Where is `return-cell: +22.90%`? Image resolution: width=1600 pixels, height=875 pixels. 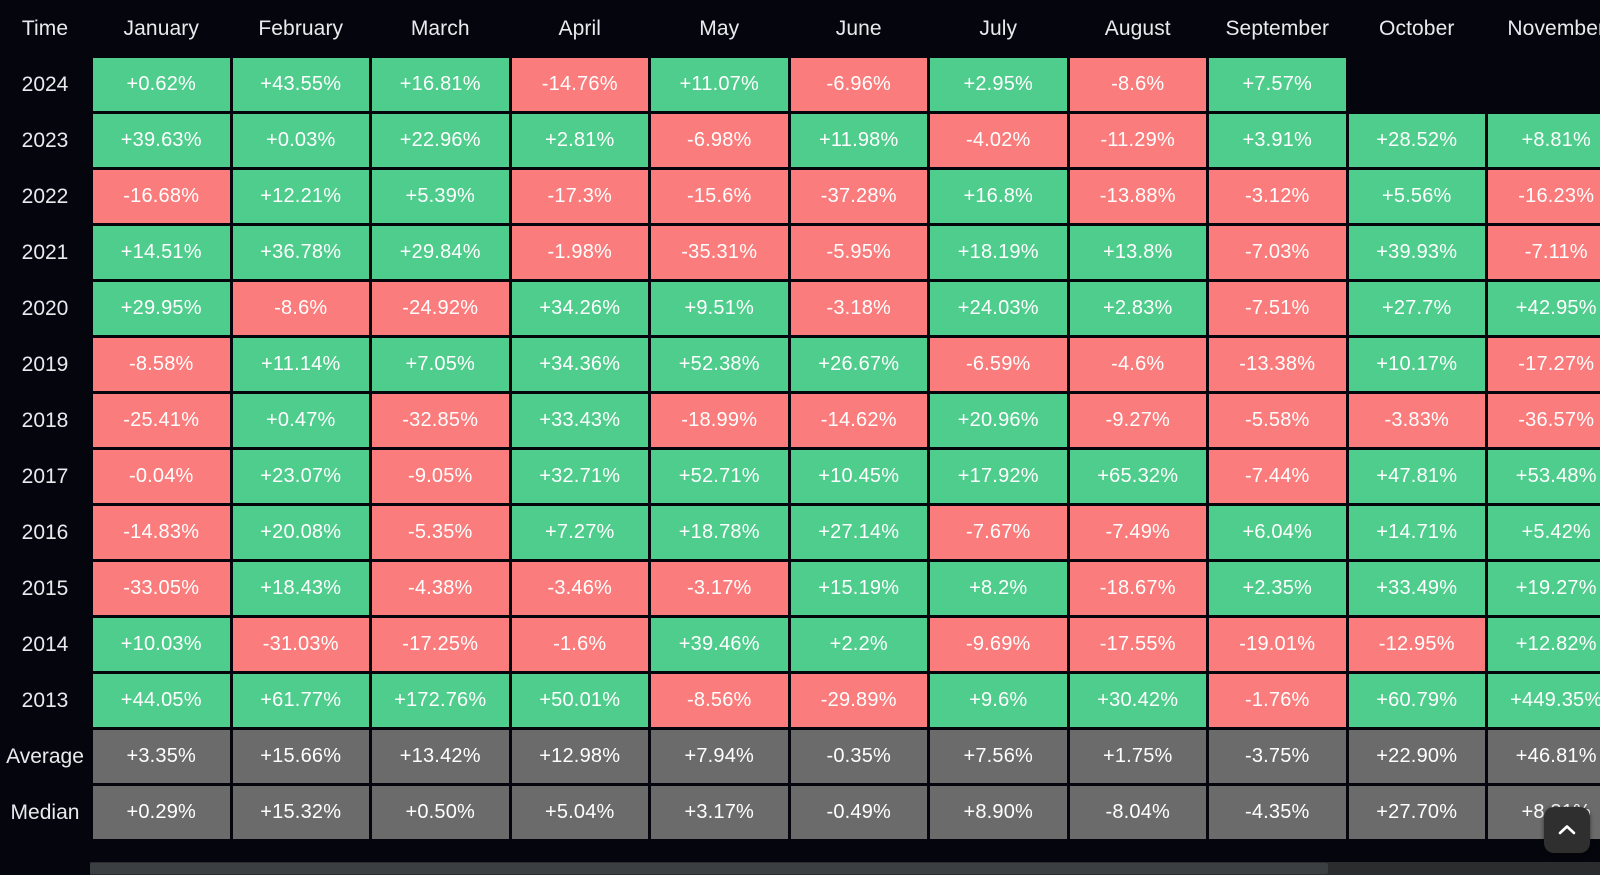 return-cell: +22.90% is located at coordinates (1416, 756).